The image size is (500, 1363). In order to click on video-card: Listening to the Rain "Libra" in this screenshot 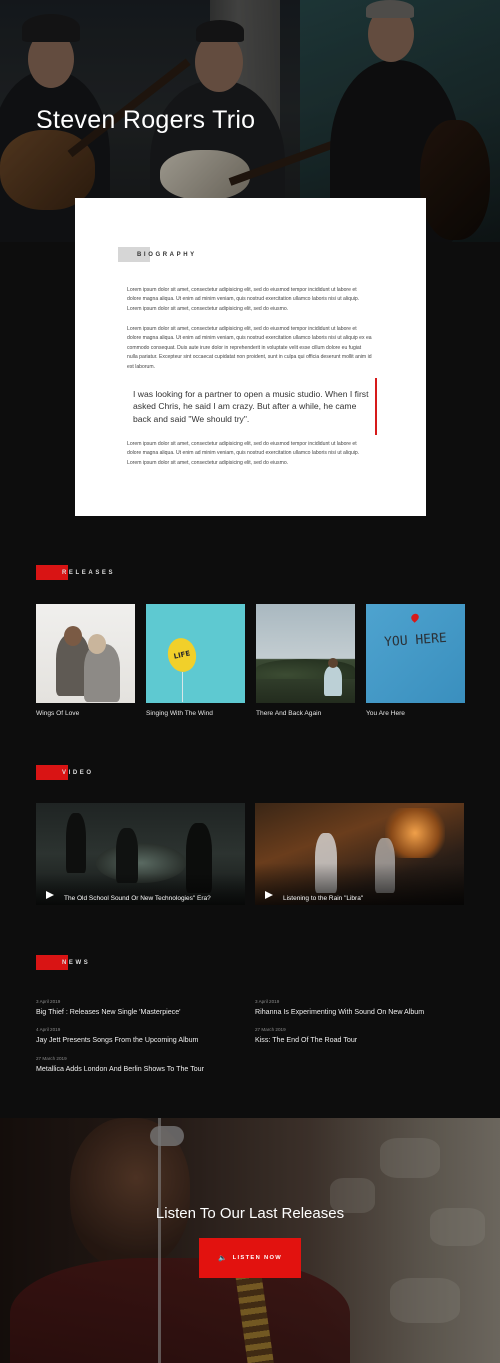, I will do `click(359, 854)`.